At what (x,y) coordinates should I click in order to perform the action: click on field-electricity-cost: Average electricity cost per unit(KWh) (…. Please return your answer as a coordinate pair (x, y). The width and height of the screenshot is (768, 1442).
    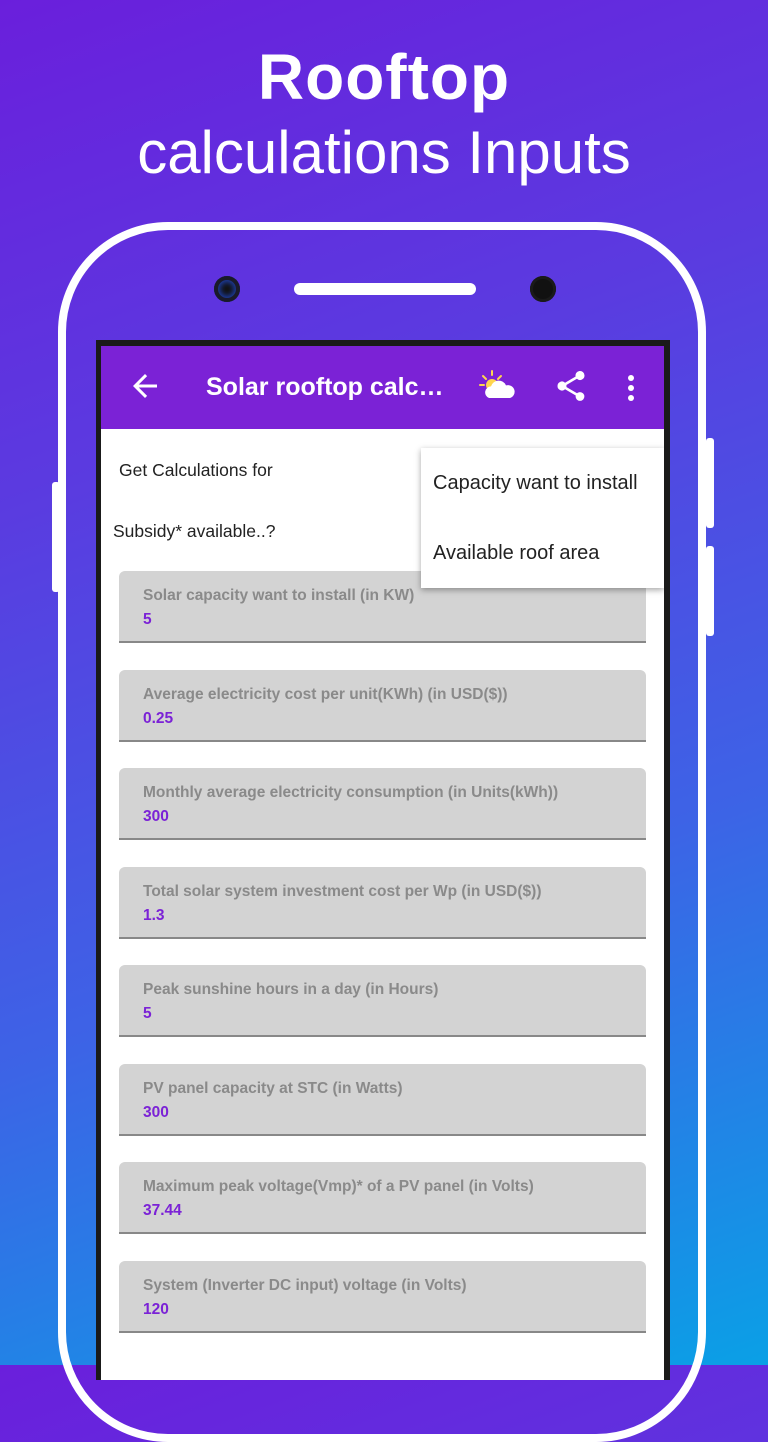
    Looking at the image, I should click on (382, 706).